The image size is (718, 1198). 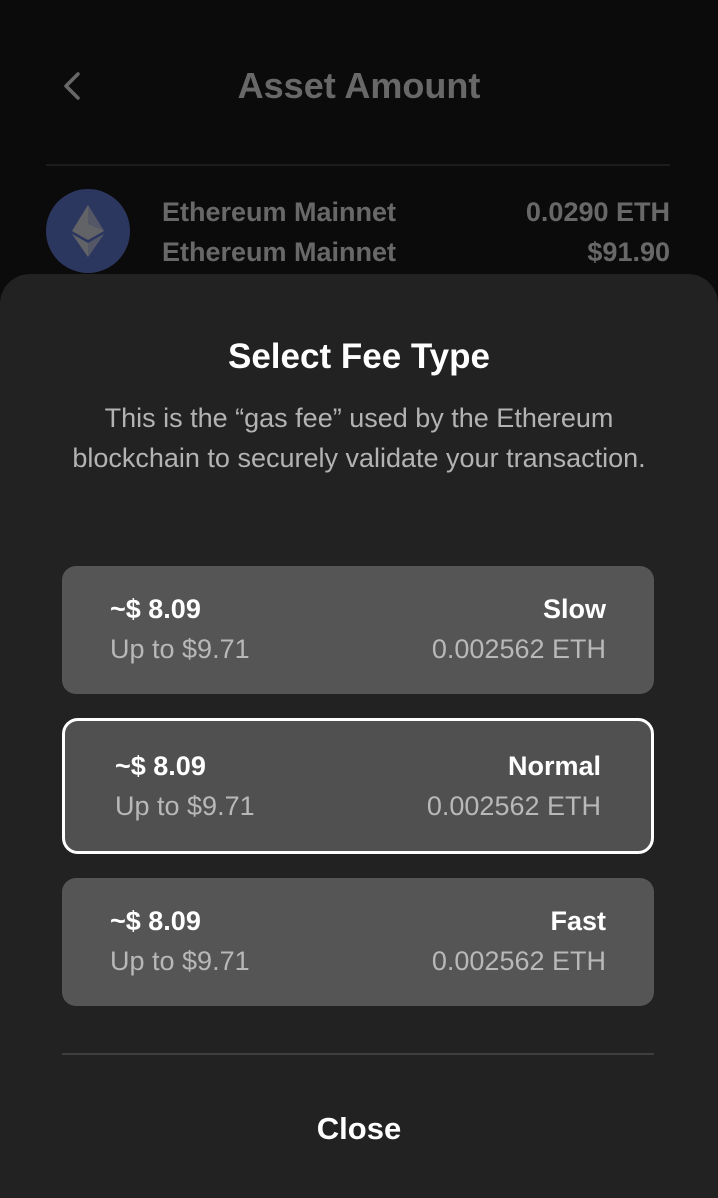 What do you see at coordinates (578, 921) in the screenshot?
I see `fee-speed-label: Fast` at bounding box center [578, 921].